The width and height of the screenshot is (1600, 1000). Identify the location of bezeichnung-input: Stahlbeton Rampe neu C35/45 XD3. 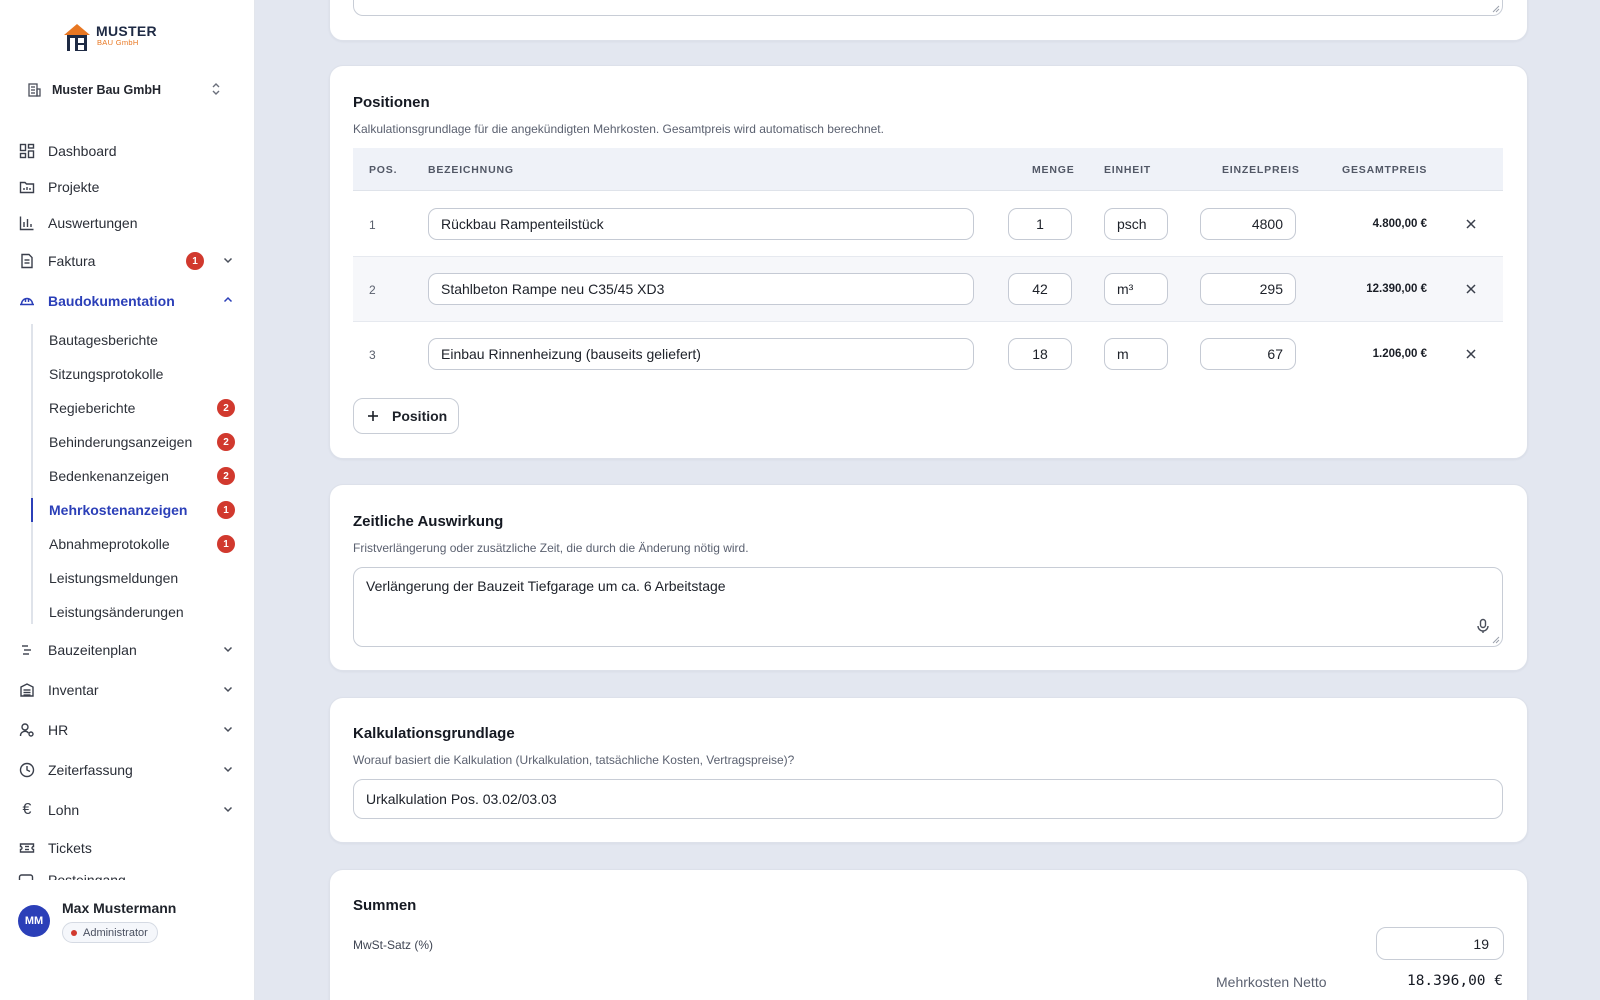
(701, 289).